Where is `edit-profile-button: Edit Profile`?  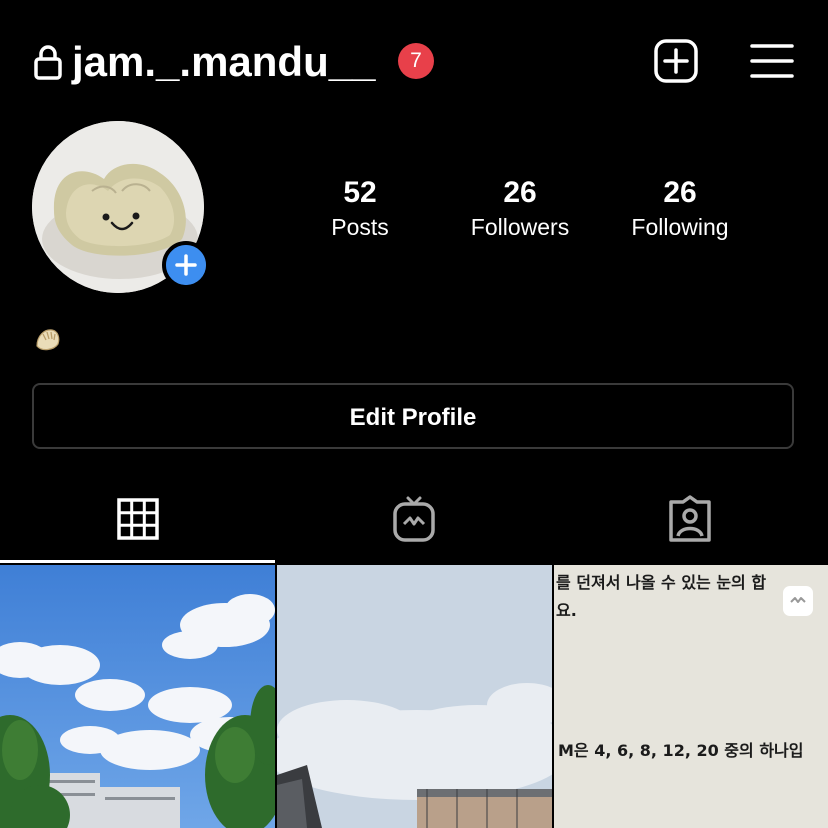 edit-profile-button: Edit Profile is located at coordinates (413, 416).